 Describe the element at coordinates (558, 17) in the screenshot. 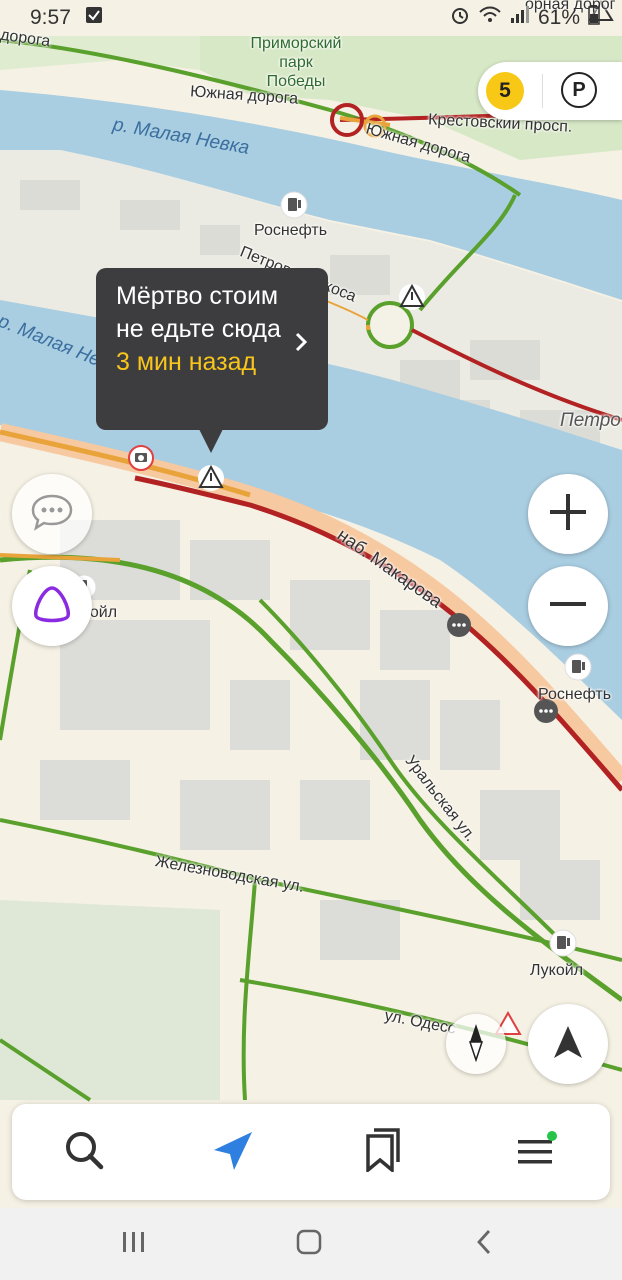

I see `battery-percent: 61%` at that location.